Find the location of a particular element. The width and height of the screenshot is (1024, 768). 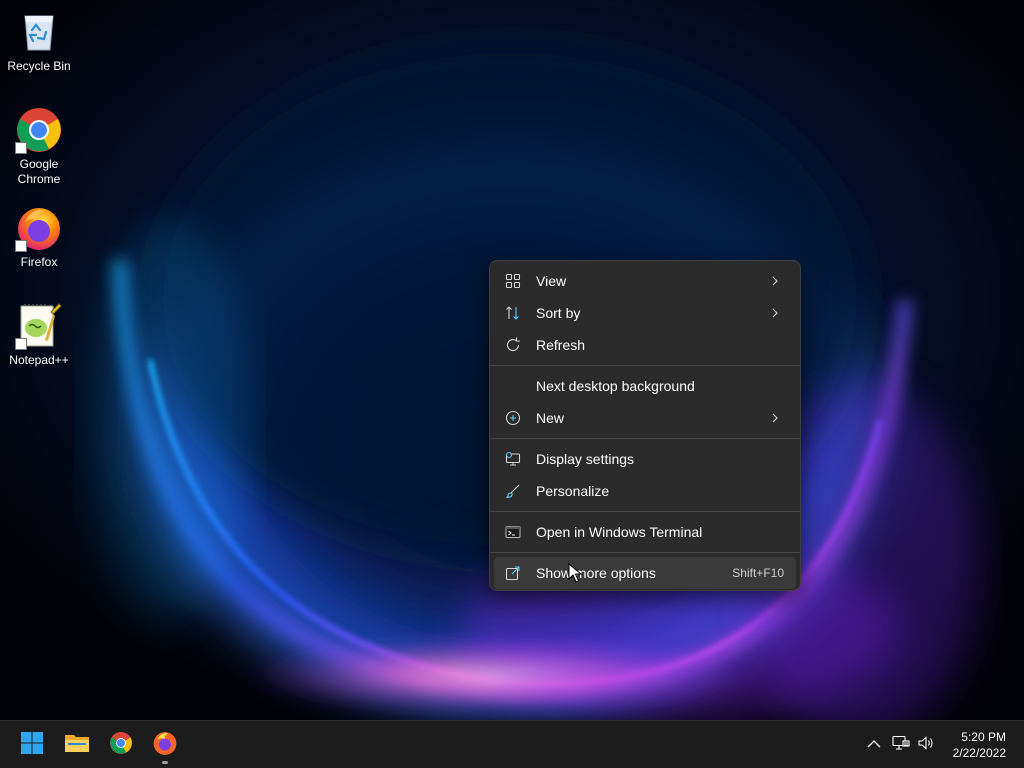

desktop-icon-label: Notepad++ is located at coordinates (39, 360).